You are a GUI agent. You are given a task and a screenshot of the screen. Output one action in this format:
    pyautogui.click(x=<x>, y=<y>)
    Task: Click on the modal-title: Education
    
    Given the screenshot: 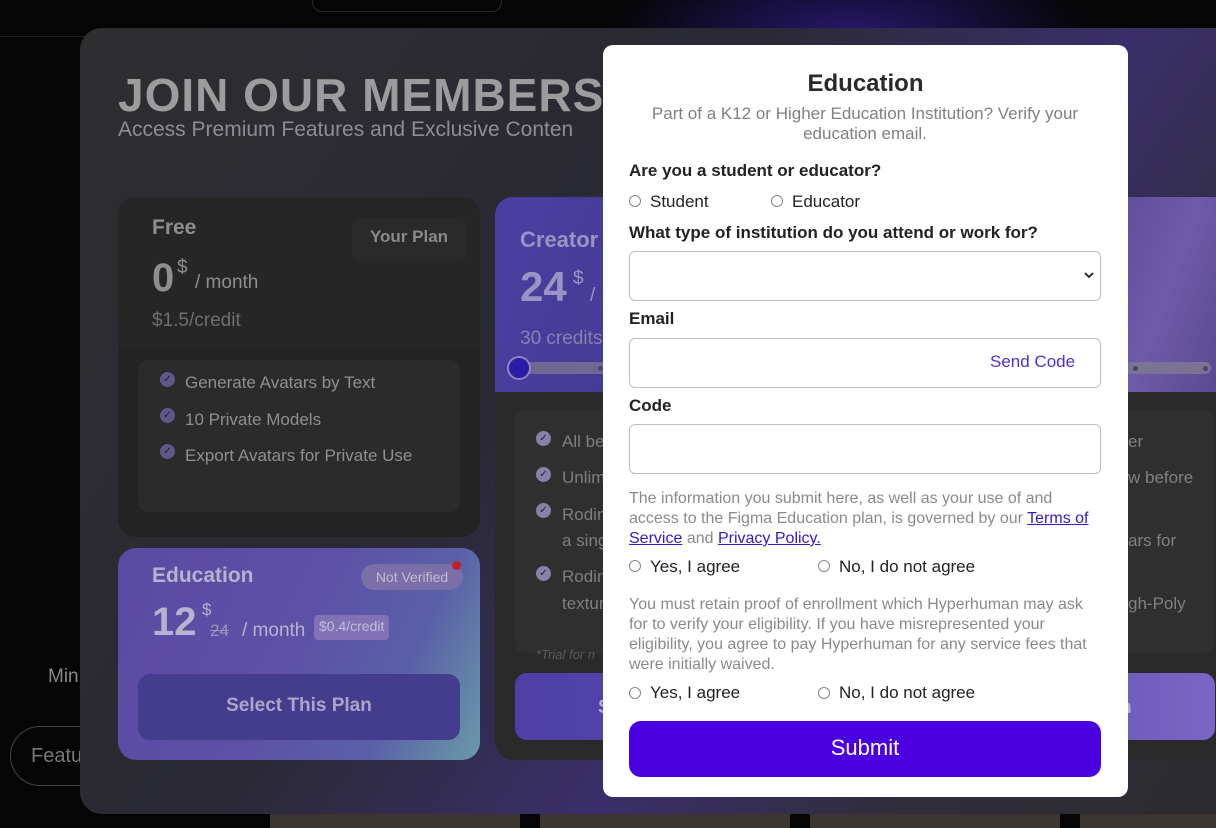 What is the action you would take?
    pyautogui.click(x=865, y=83)
    